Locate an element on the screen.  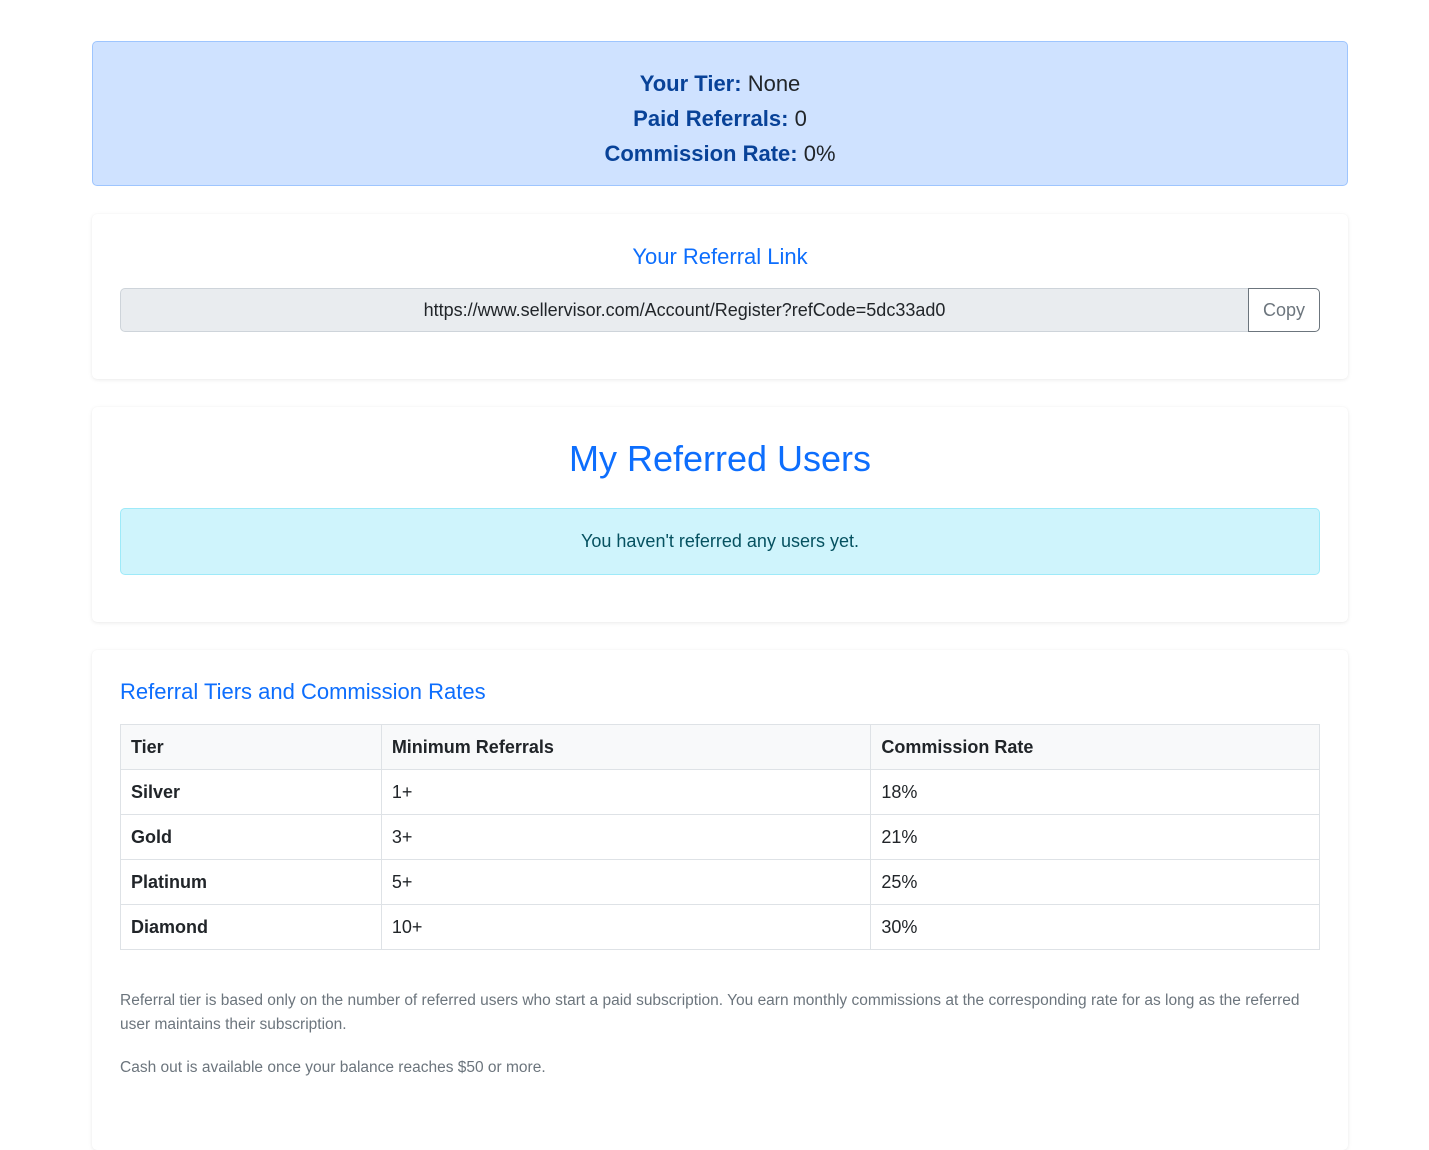
copy-button: Copy is located at coordinates (1284, 310).